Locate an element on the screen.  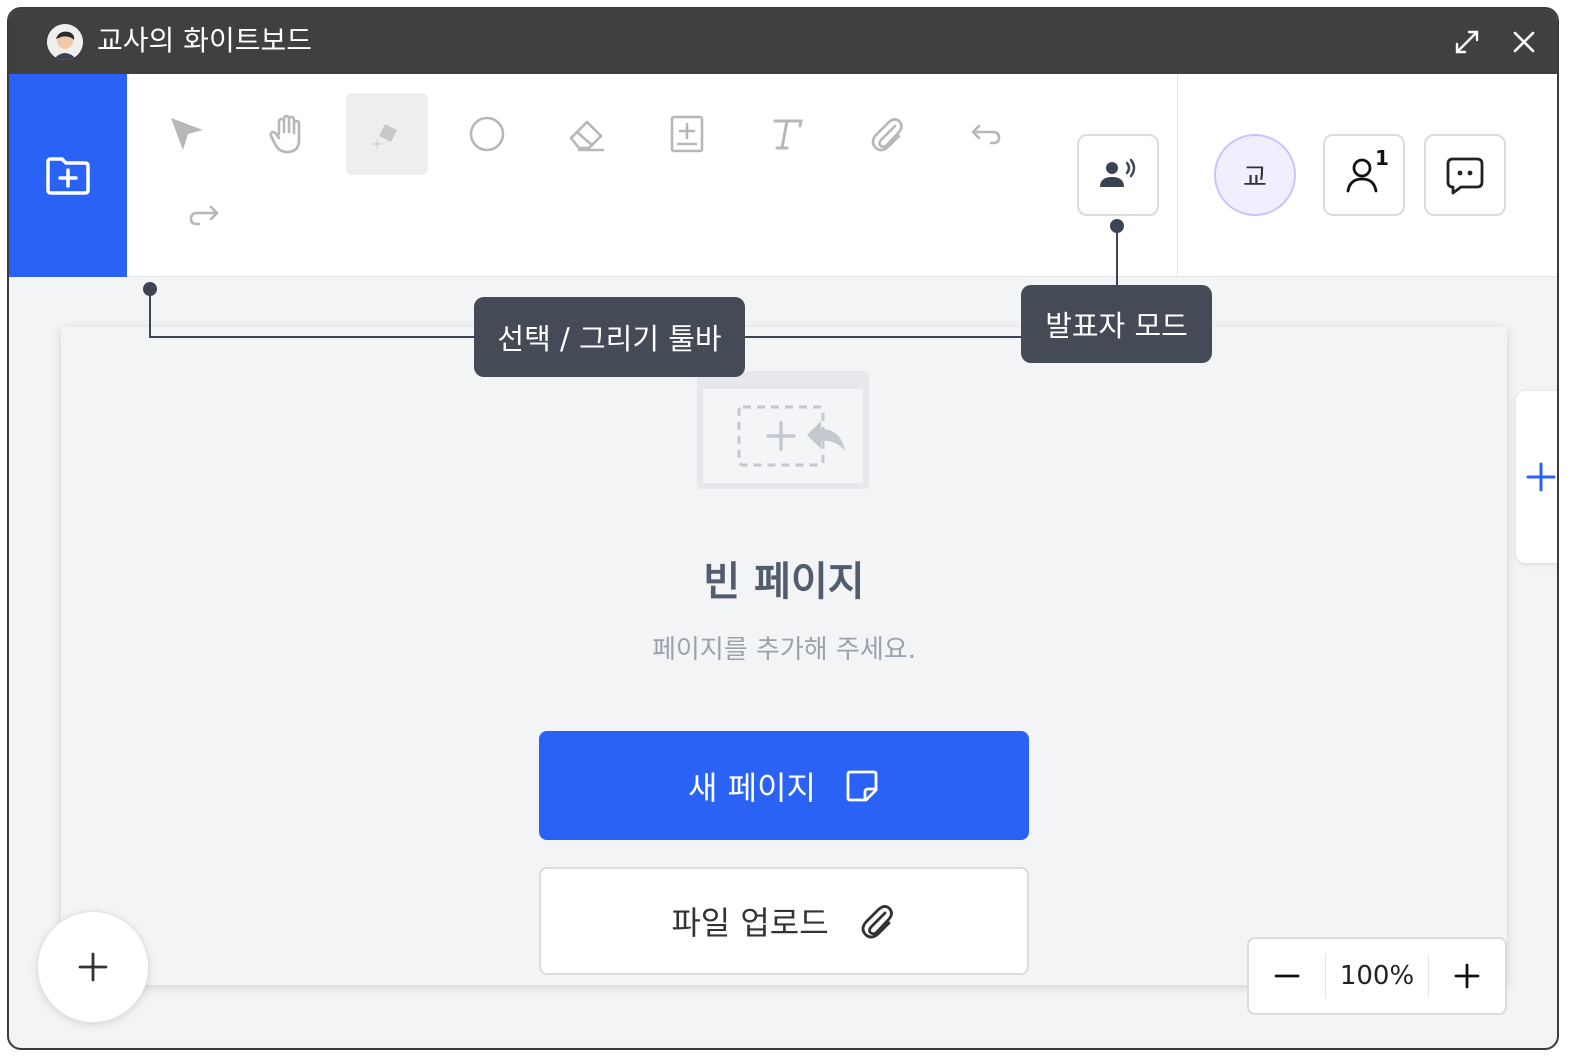
tool-add-frame is located at coordinates (687, 134).